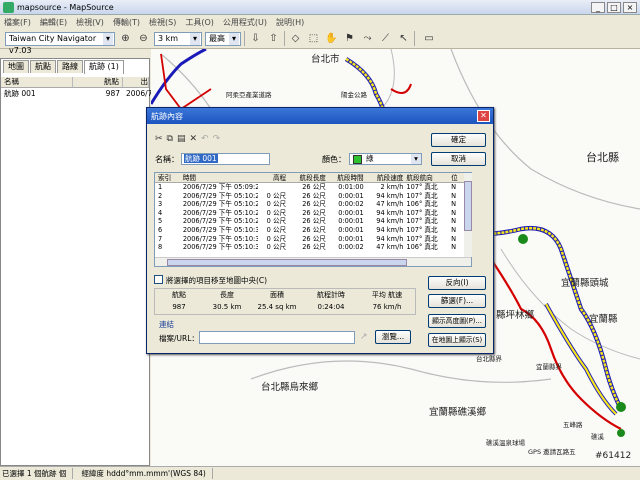 The image size is (640, 480). Describe the element at coordinates (457, 283) in the screenshot. I see `reverse-button: 反向(I)` at that location.